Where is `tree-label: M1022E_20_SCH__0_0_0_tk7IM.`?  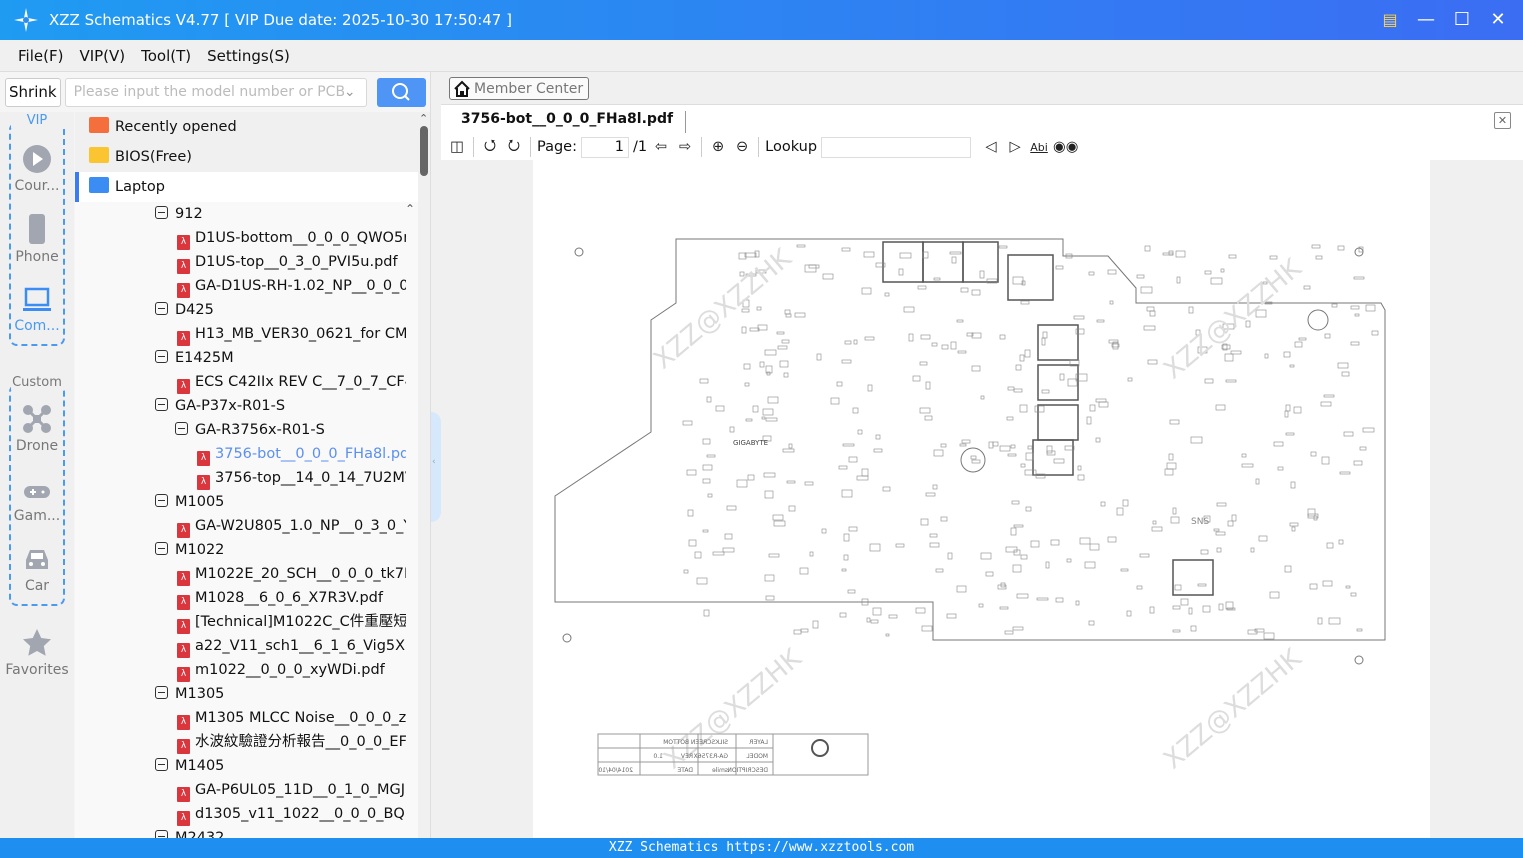 tree-label: M1022E_20_SCH__0_0_0_tk7IM. is located at coordinates (300, 574).